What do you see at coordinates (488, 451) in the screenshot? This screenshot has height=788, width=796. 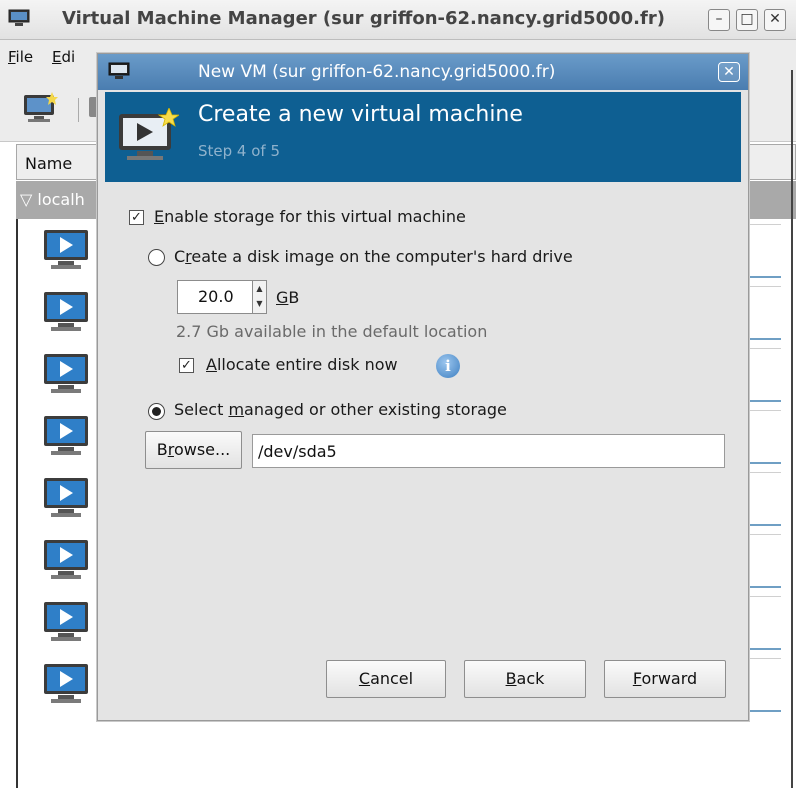 I see `storage-path-input` at bounding box center [488, 451].